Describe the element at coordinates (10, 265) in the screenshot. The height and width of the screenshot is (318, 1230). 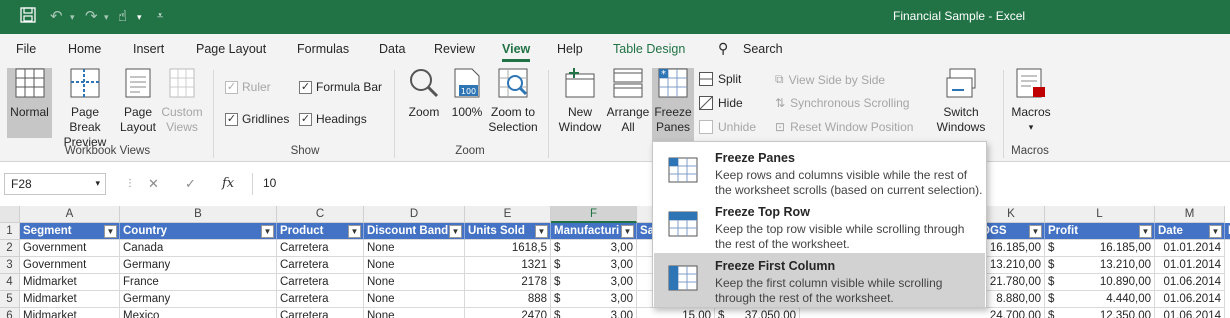
I see `row-header: 3` at that location.